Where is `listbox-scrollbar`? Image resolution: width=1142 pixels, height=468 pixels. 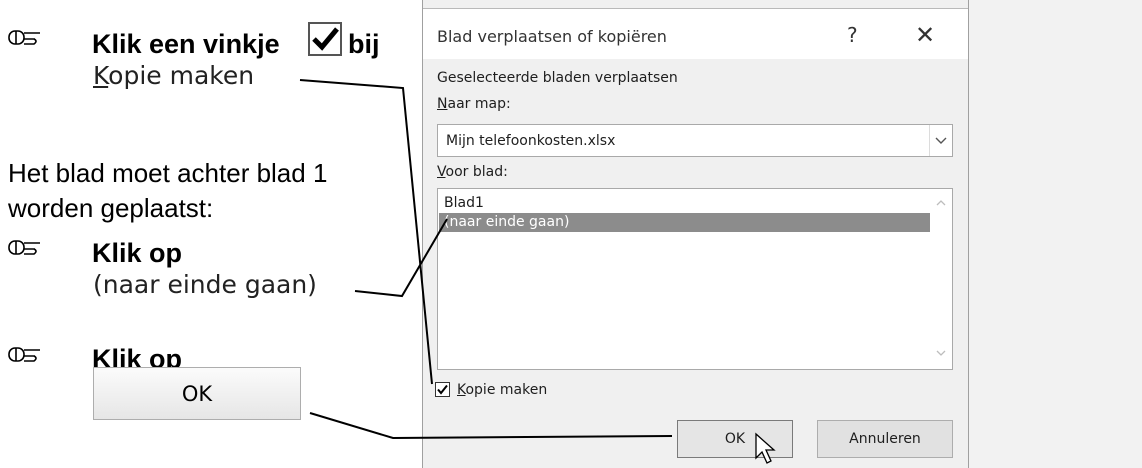 listbox-scrollbar is located at coordinates (941, 279).